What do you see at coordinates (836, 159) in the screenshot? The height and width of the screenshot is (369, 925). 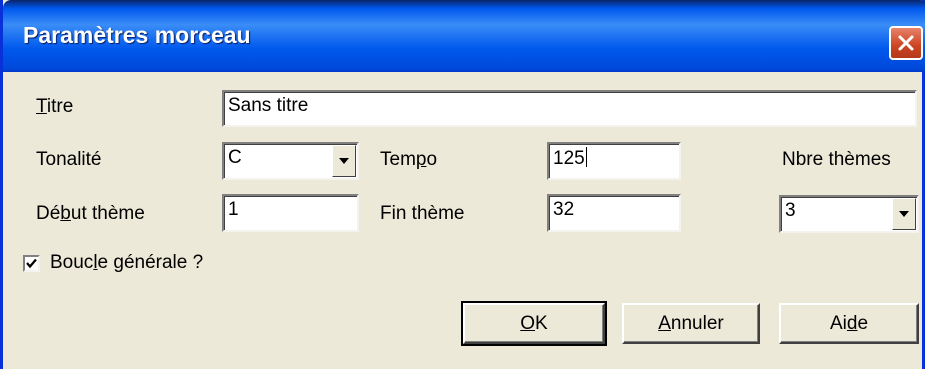 I see `nbre-themes-label: Nbre thèmes` at bounding box center [836, 159].